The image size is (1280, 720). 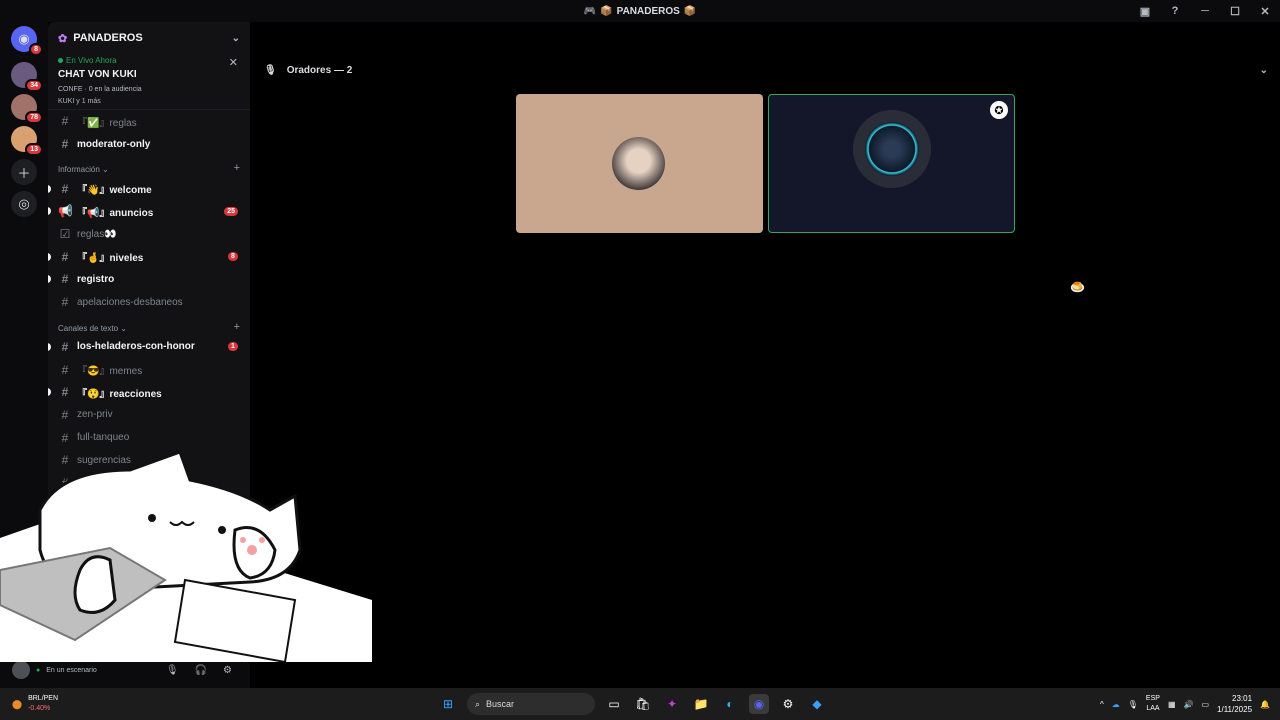 I want to click on headphones-icon: 🎧, so click(x=201, y=670).